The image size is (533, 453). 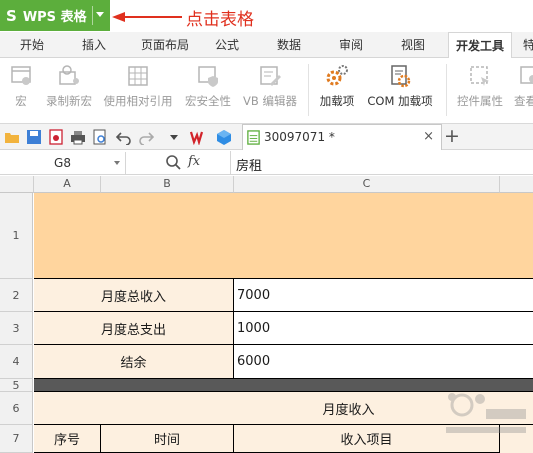 I want to click on cloud-box-icon, so click(x=224, y=137).